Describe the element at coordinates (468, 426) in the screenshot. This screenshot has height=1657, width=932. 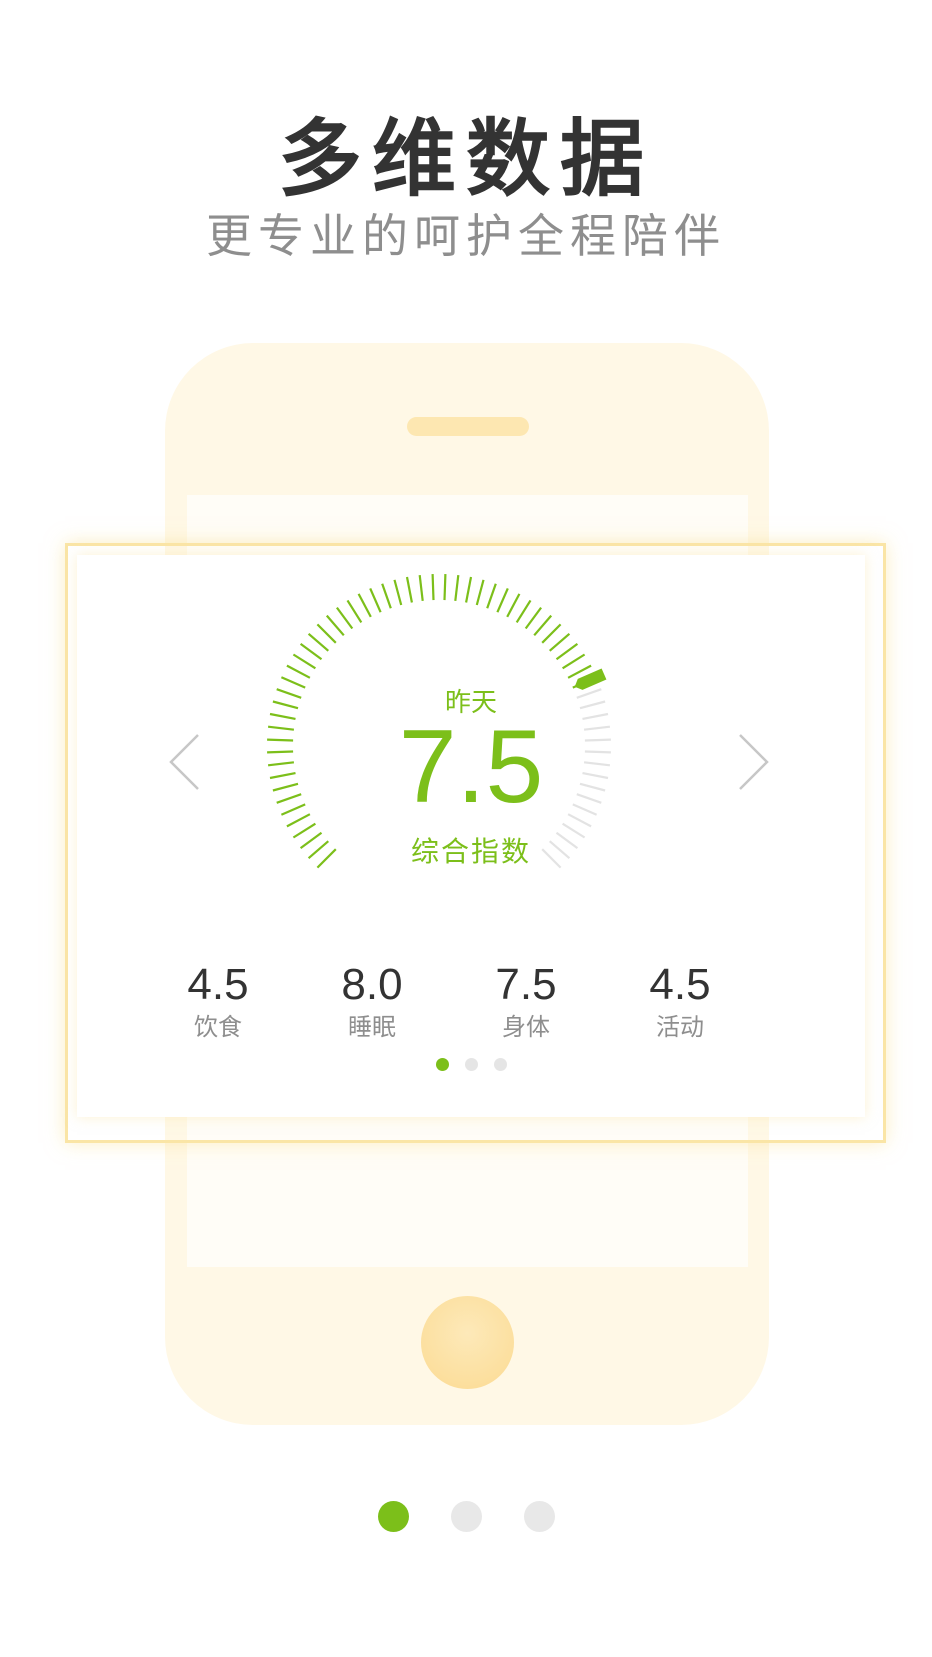
I see `phone-speaker` at that location.